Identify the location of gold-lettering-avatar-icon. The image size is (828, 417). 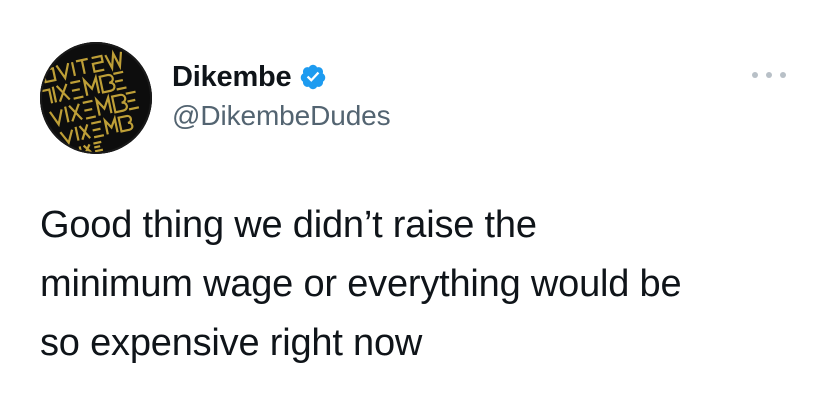
(96, 98).